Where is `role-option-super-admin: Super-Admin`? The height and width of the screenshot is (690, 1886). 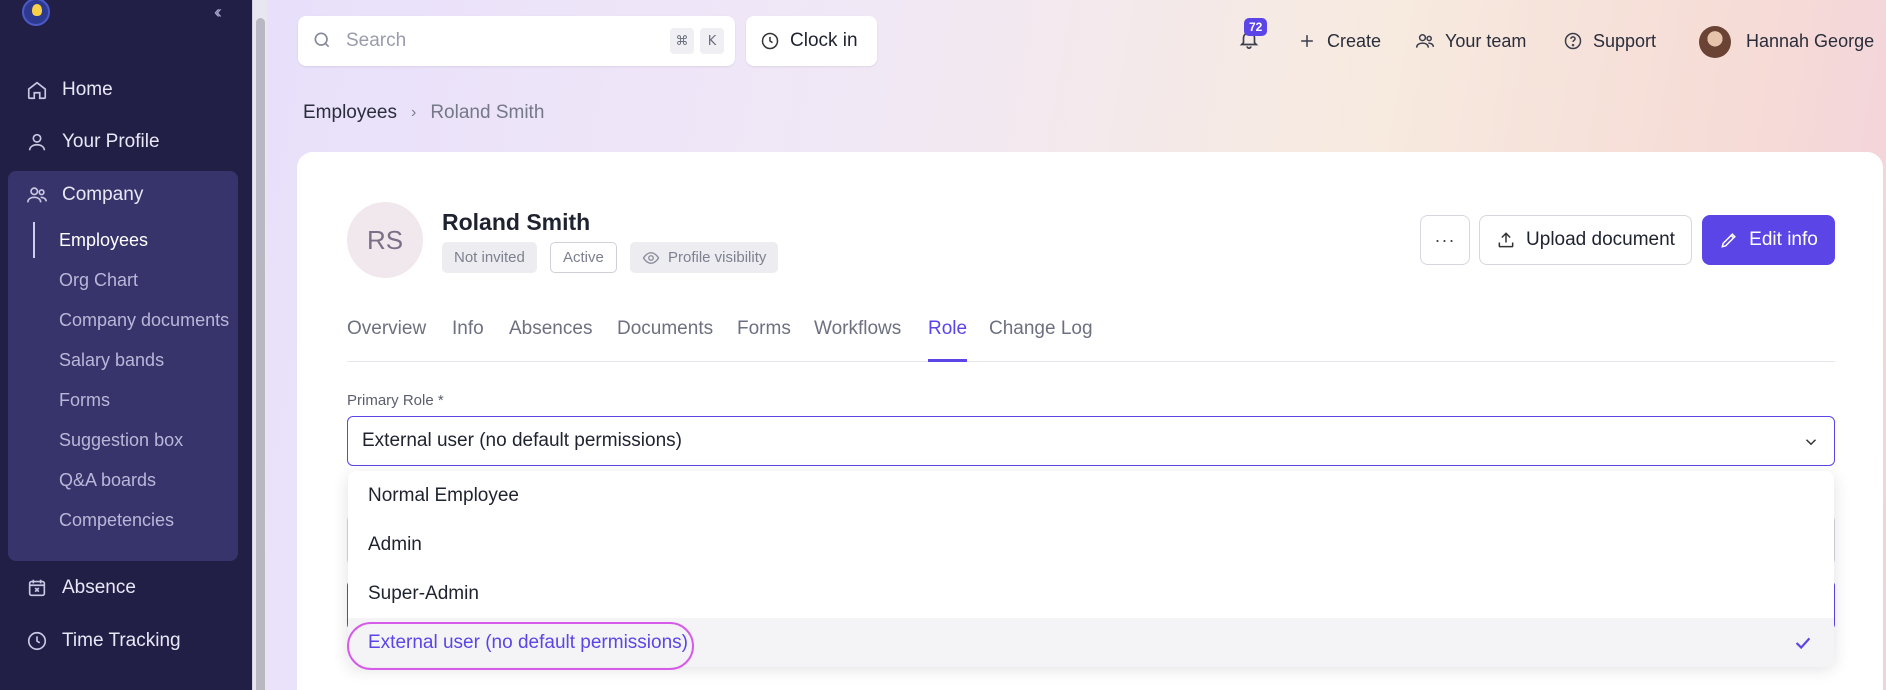
role-option-super-admin: Super-Admin is located at coordinates (1091, 593).